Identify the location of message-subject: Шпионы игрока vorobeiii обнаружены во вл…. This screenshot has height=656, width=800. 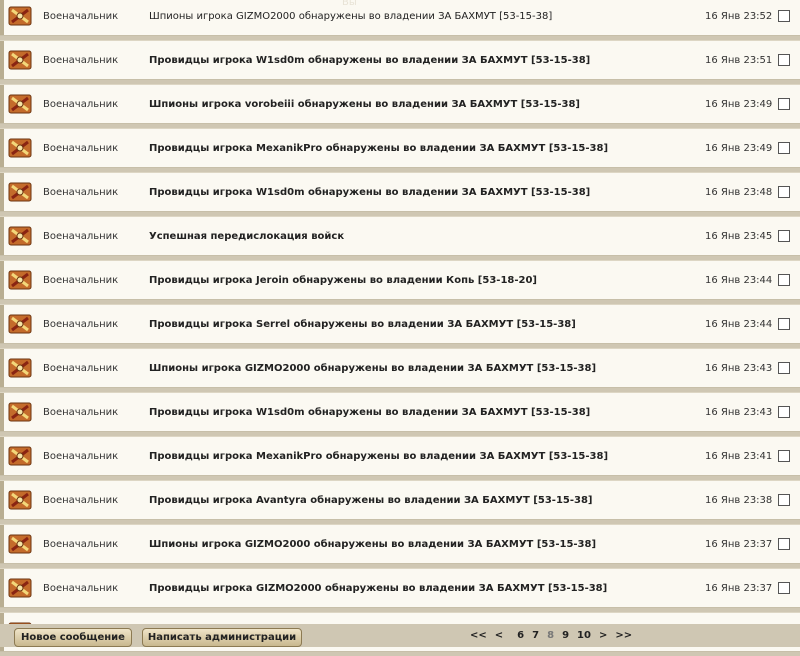
(364, 104).